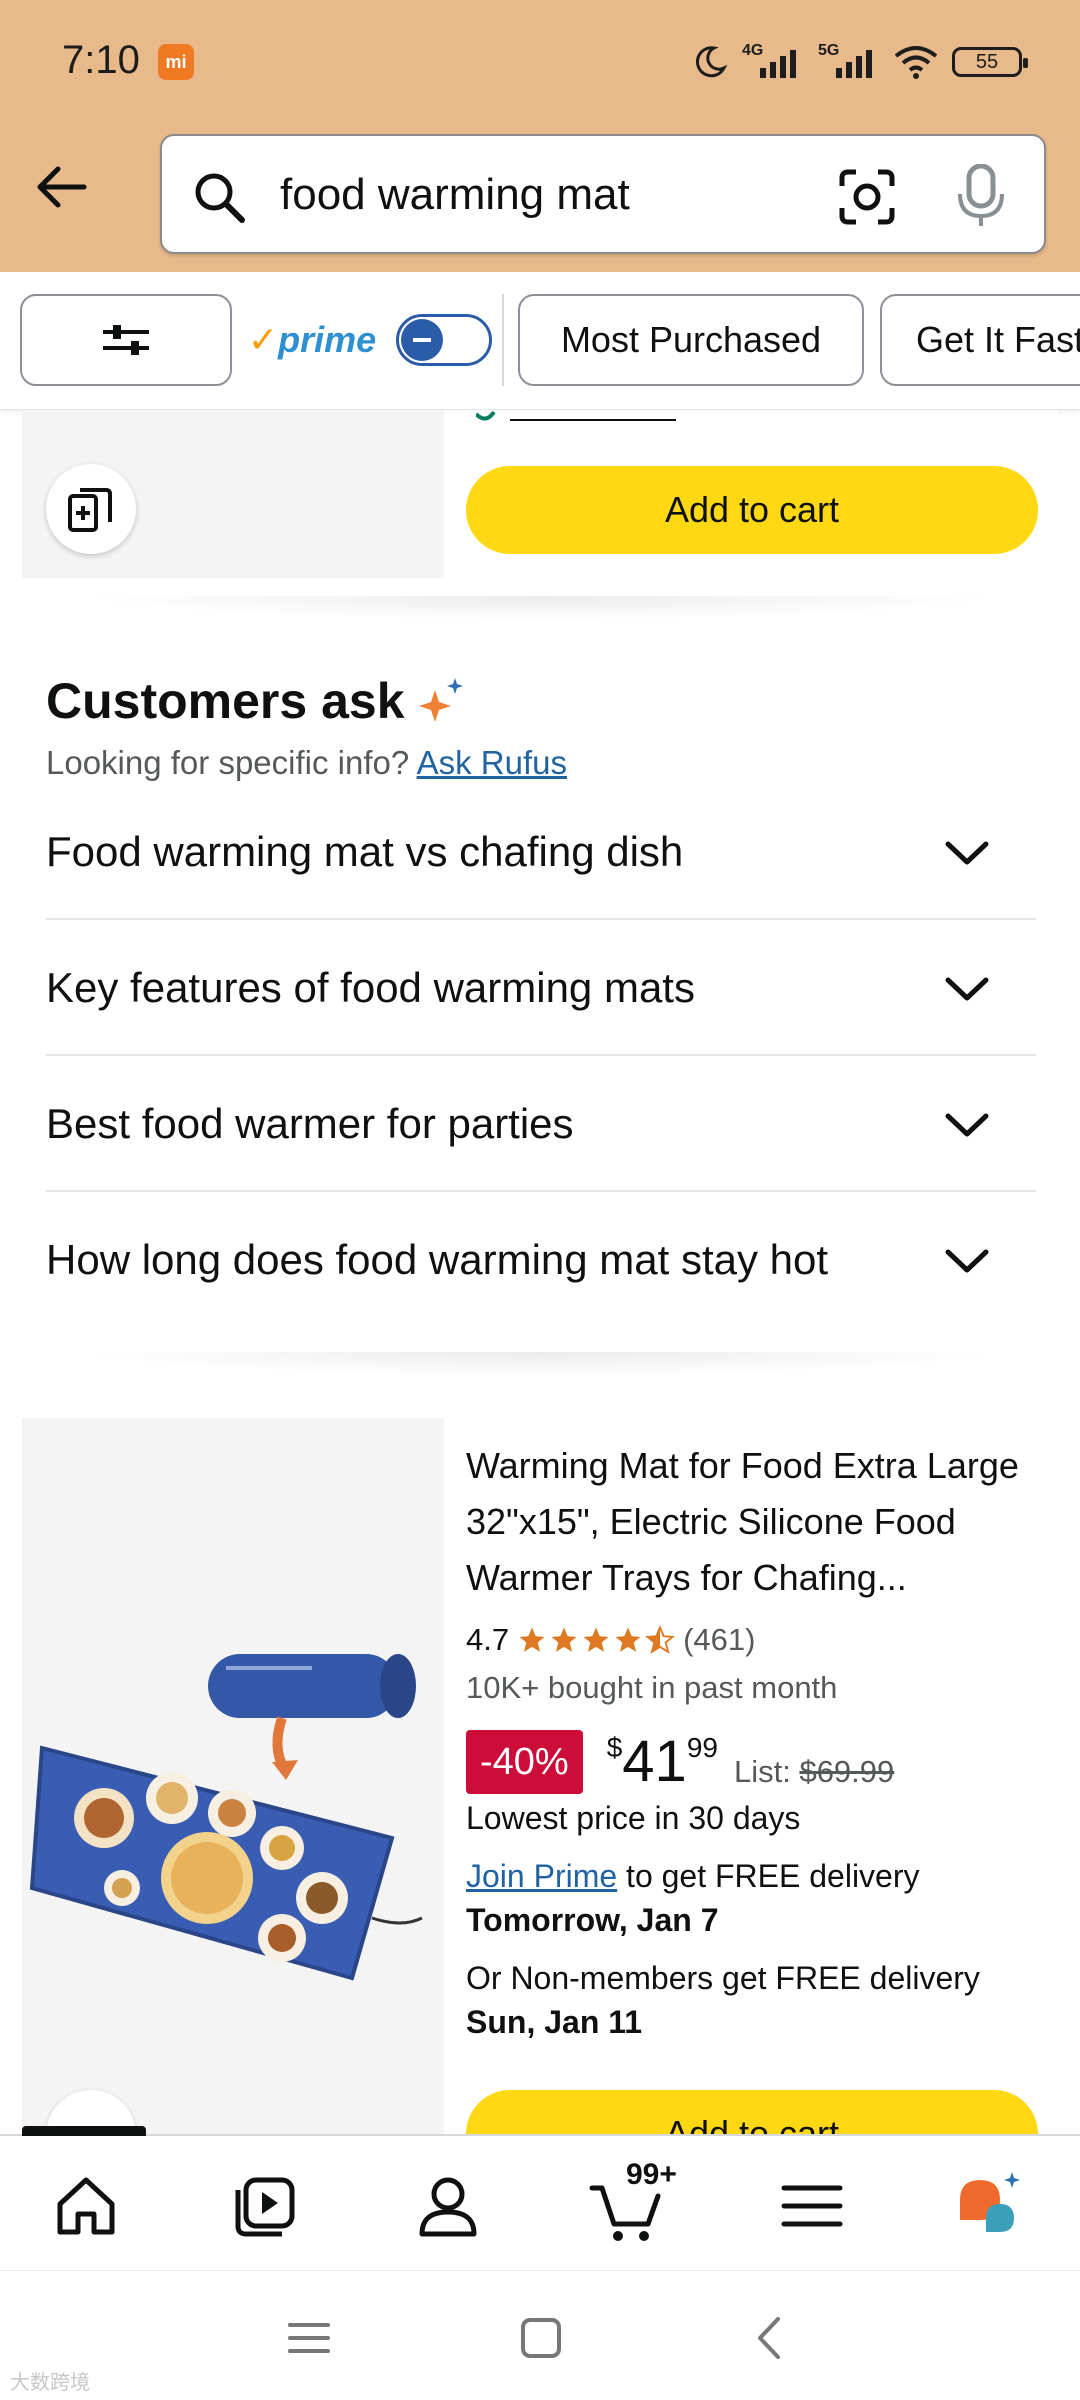 This screenshot has height=2400, width=1080. I want to click on product-card-previous: Add to cart, so click(540, 494).